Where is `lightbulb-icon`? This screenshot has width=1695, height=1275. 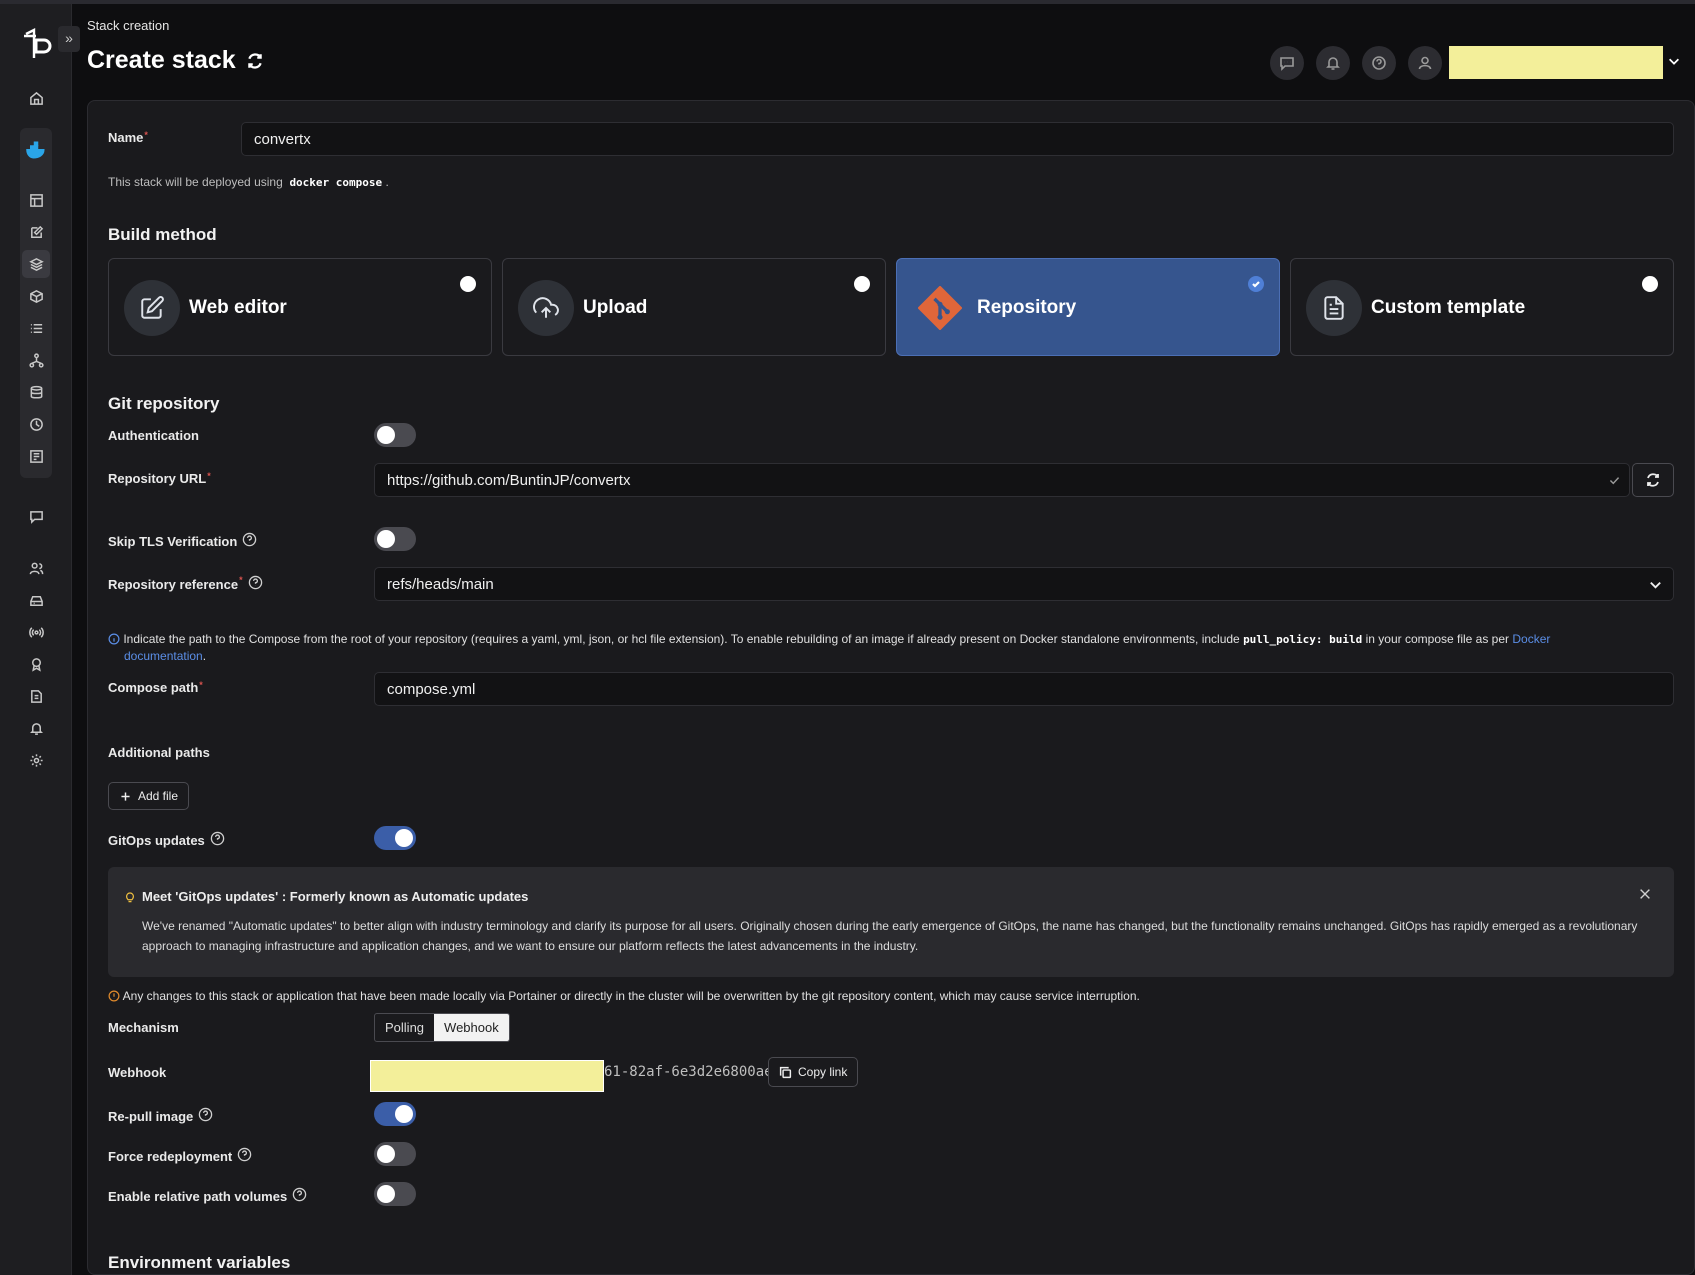
lightbulb-icon is located at coordinates (130, 897).